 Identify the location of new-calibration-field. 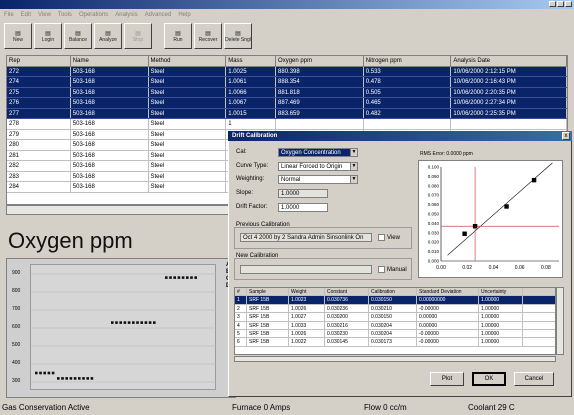
(306, 269).